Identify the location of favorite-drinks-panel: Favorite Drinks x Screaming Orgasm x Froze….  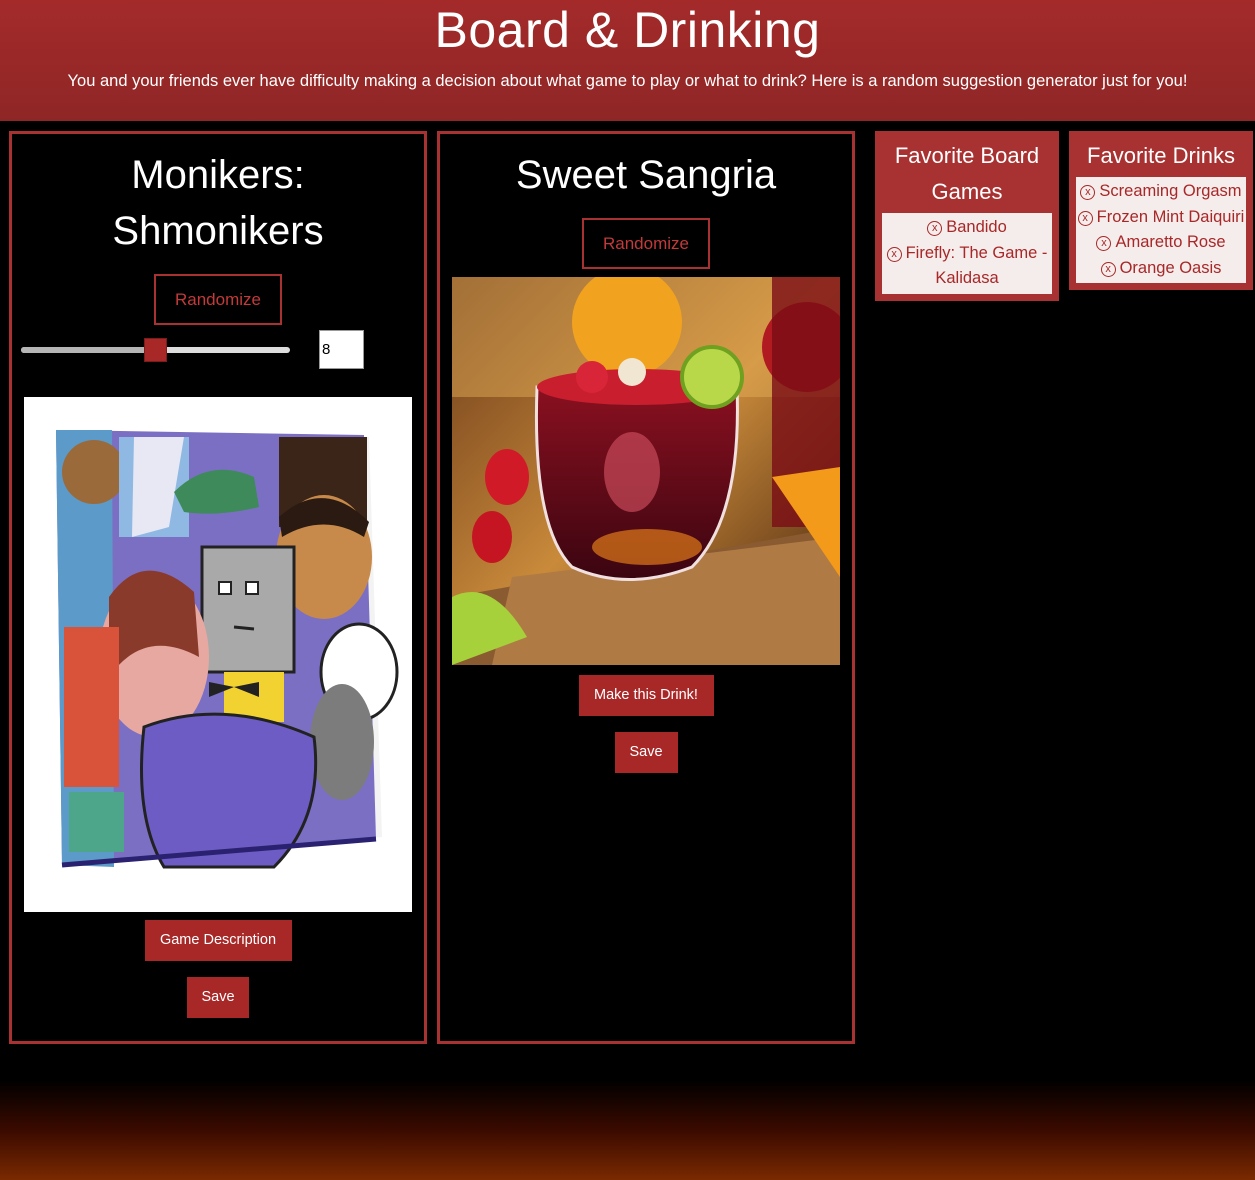
(1161, 210).